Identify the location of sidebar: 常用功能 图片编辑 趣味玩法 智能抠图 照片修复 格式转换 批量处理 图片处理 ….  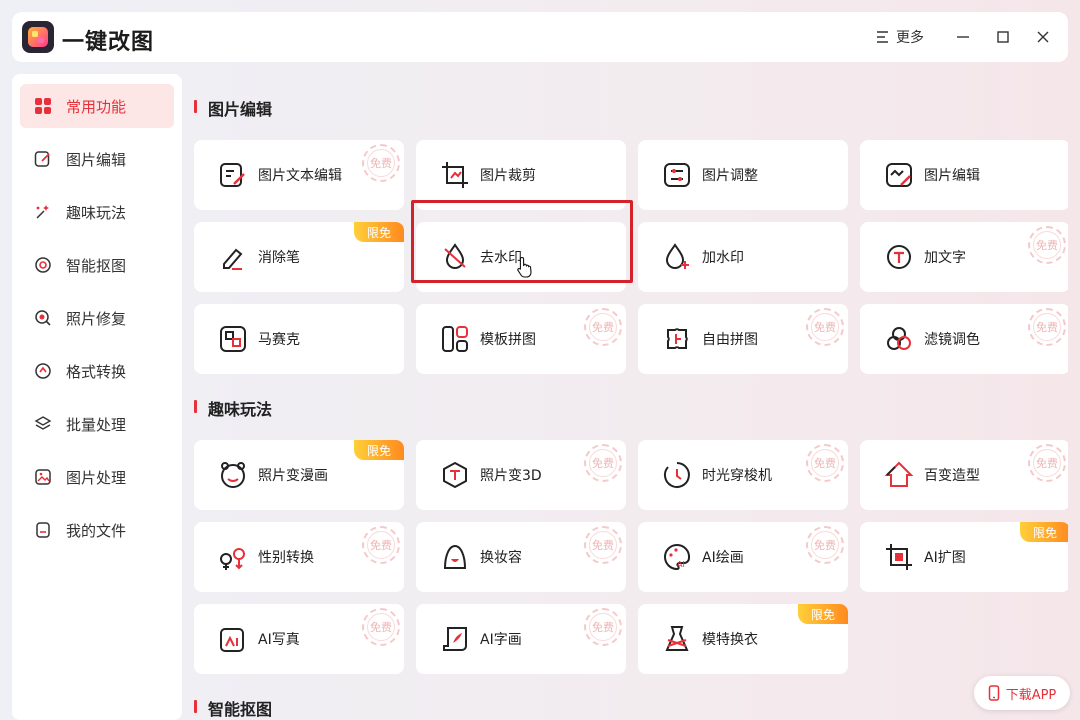
(97, 397).